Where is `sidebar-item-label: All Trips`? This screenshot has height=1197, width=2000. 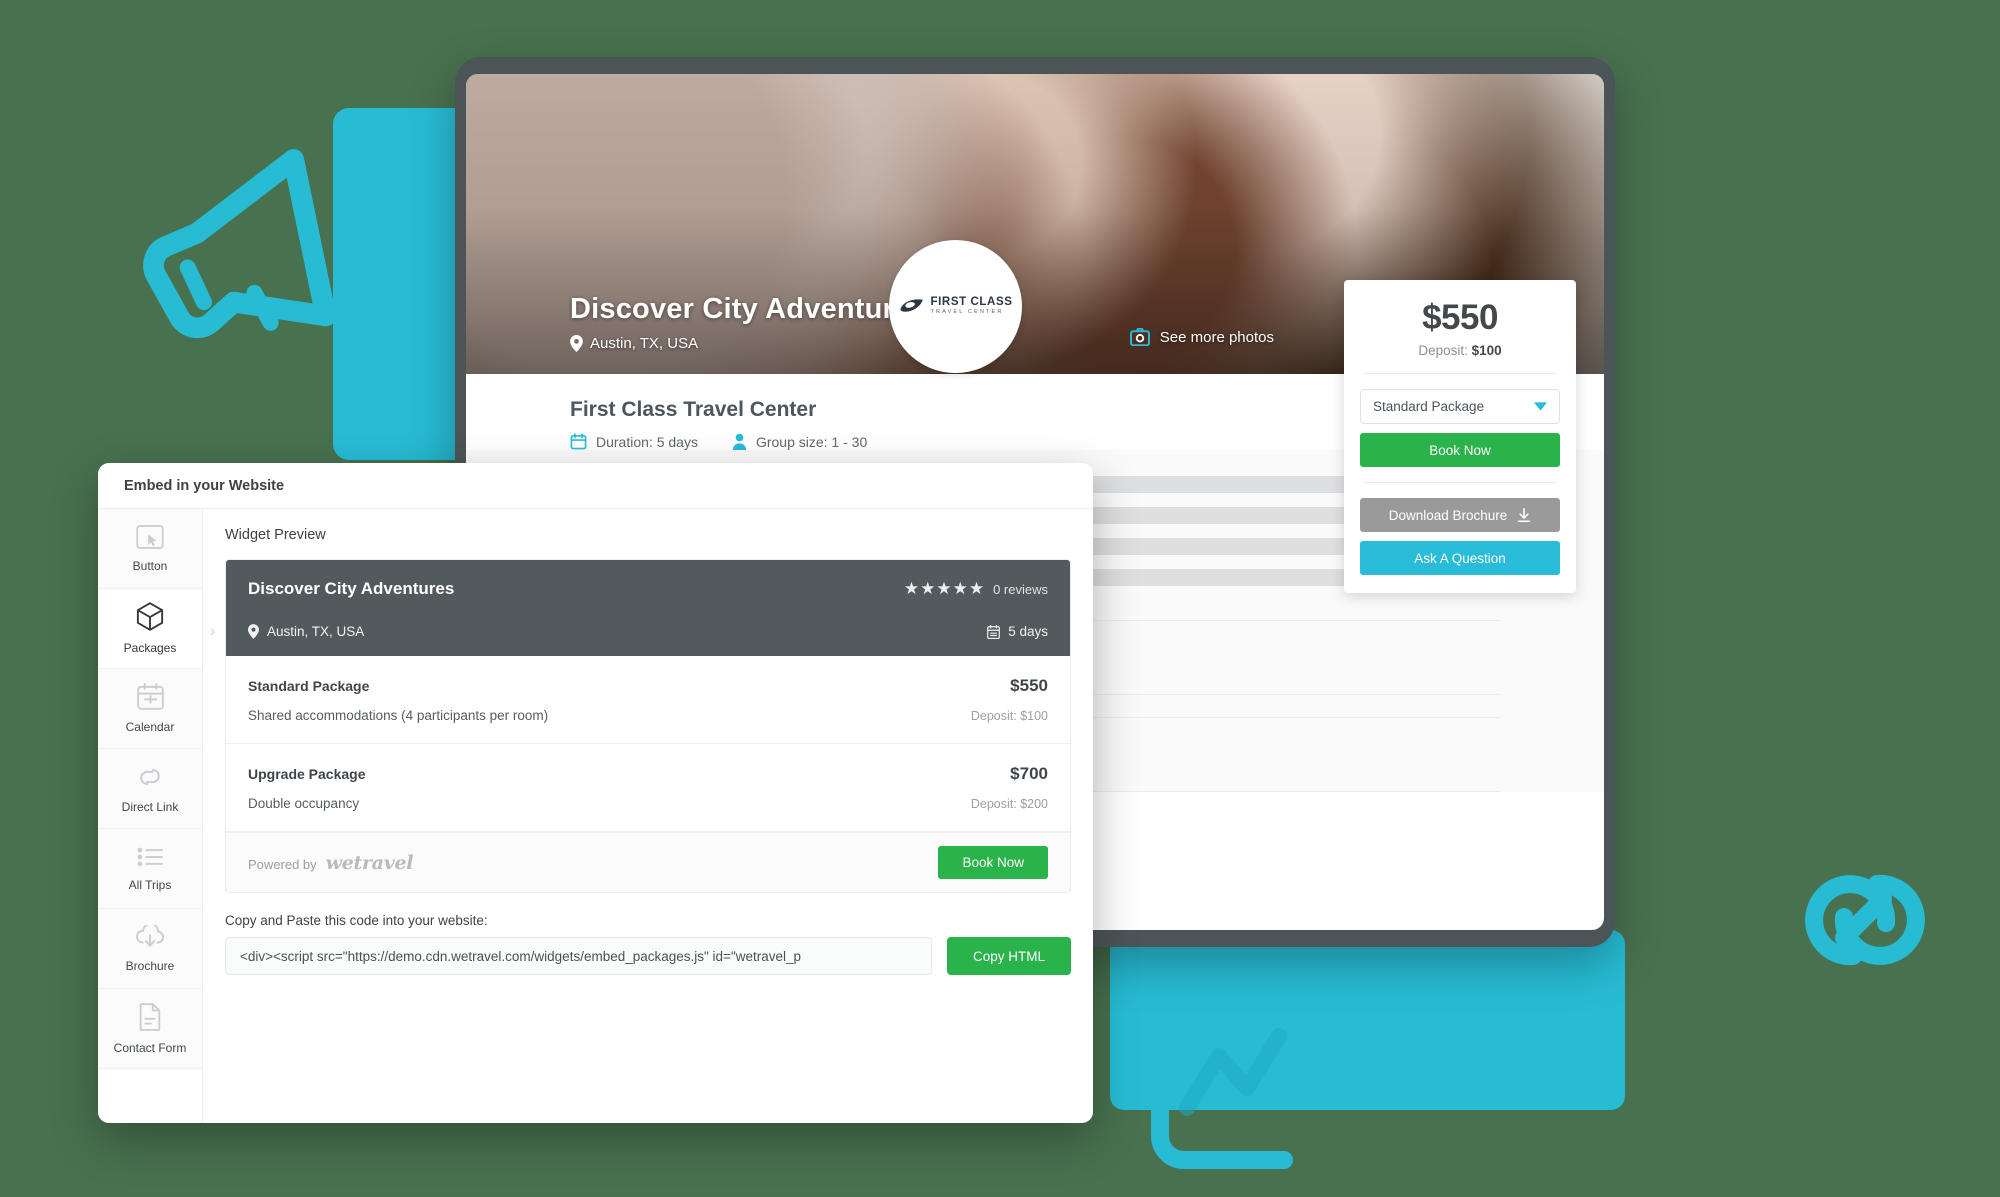
sidebar-item-label: All Trips is located at coordinates (150, 884).